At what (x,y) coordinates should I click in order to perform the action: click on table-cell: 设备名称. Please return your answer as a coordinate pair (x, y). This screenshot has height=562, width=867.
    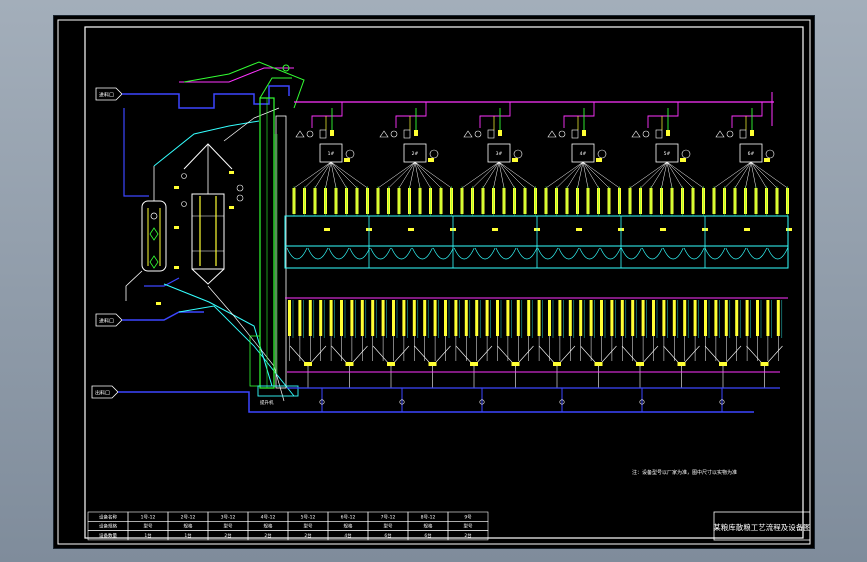
    Looking at the image, I should click on (108, 516).